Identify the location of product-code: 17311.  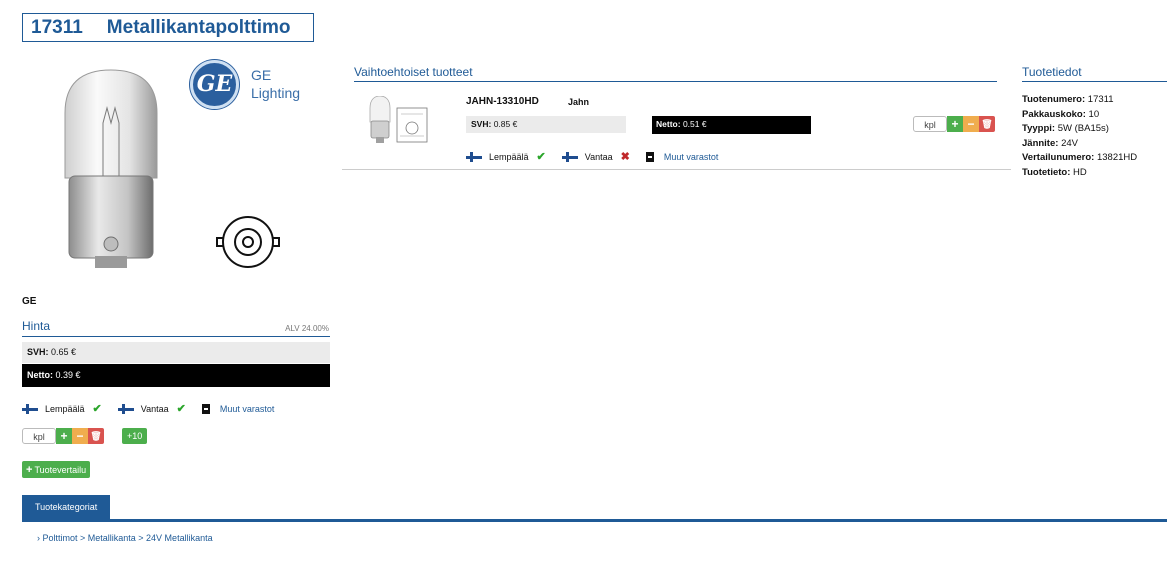
(57, 27).